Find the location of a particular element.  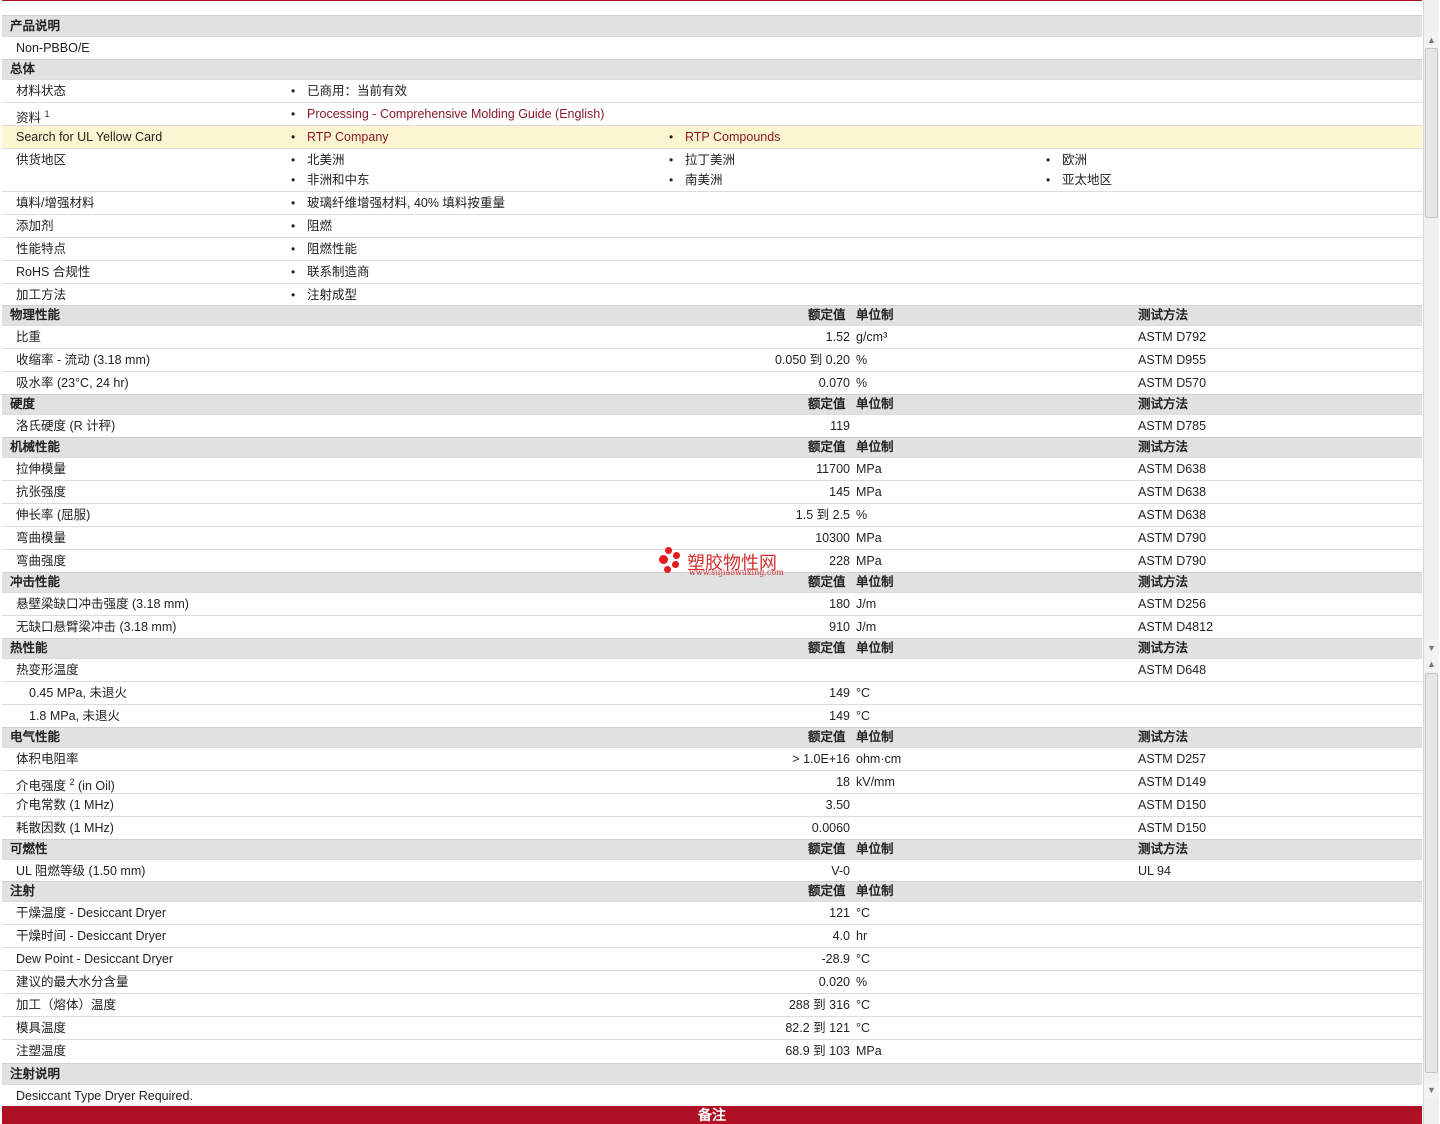

vertical-scrollbar: ▲ ▼ ▲ ▼ is located at coordinates (1431, 562).